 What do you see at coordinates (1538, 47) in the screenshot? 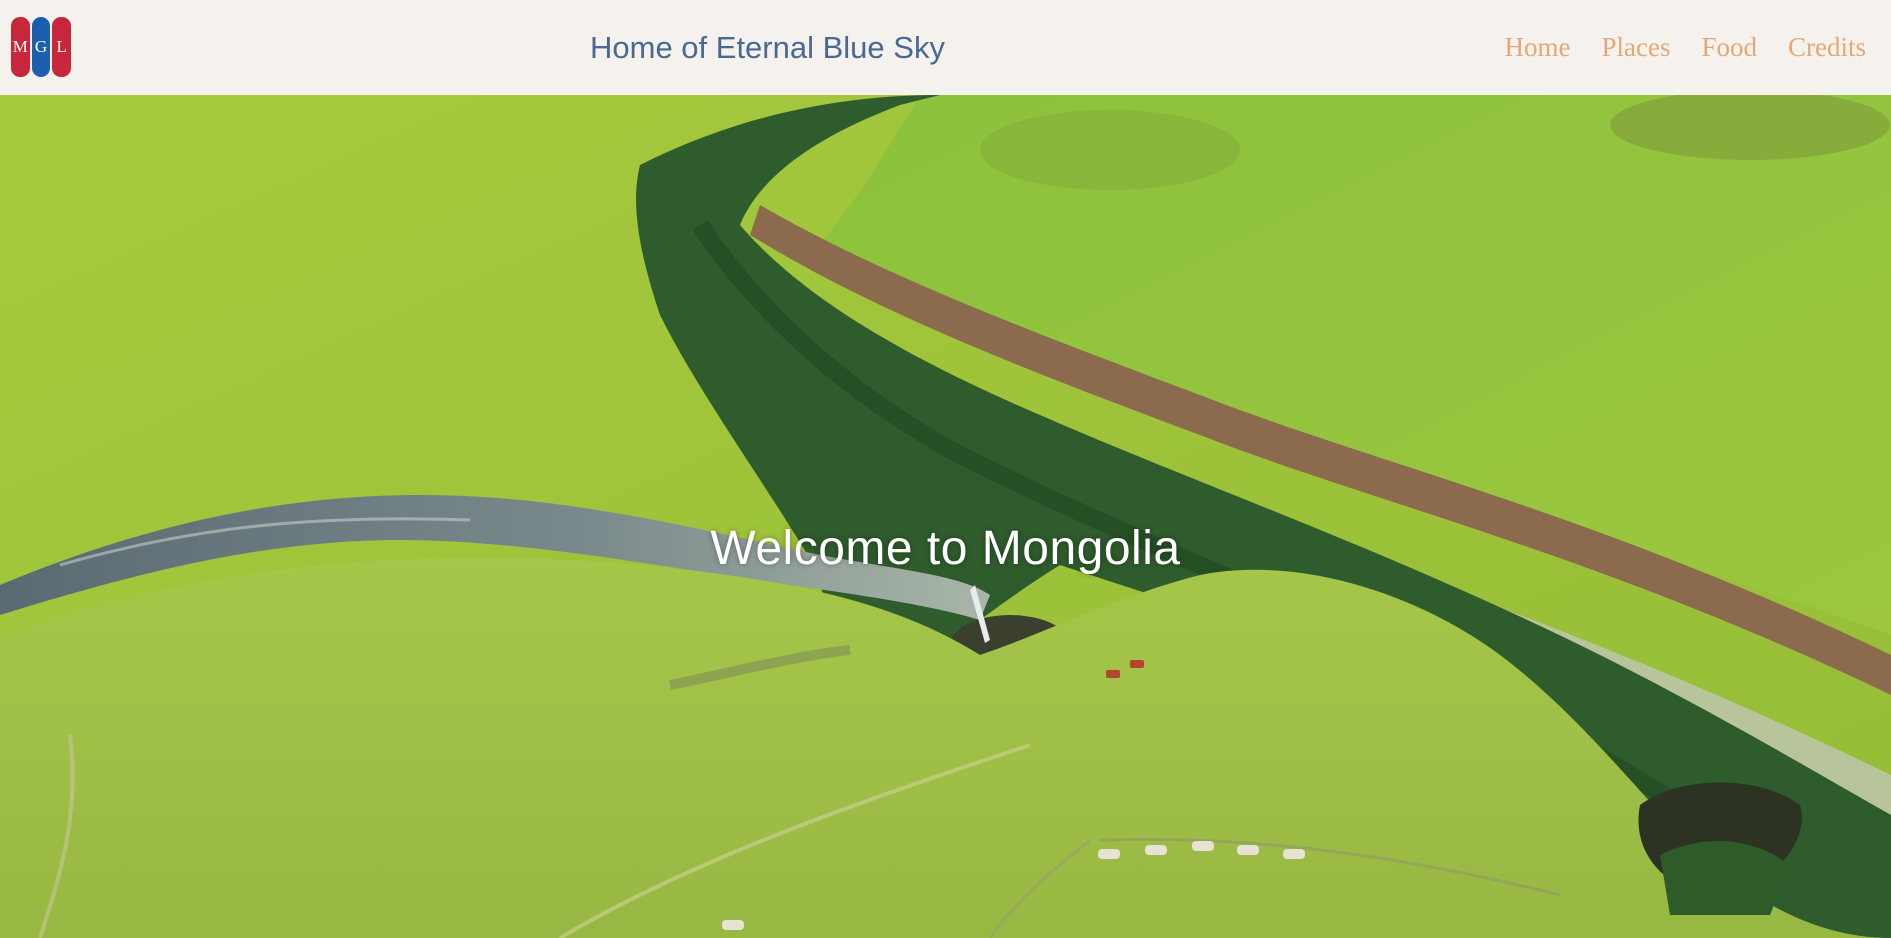
I see `nav-link-home: Home` at bounding box center [1538, 47].